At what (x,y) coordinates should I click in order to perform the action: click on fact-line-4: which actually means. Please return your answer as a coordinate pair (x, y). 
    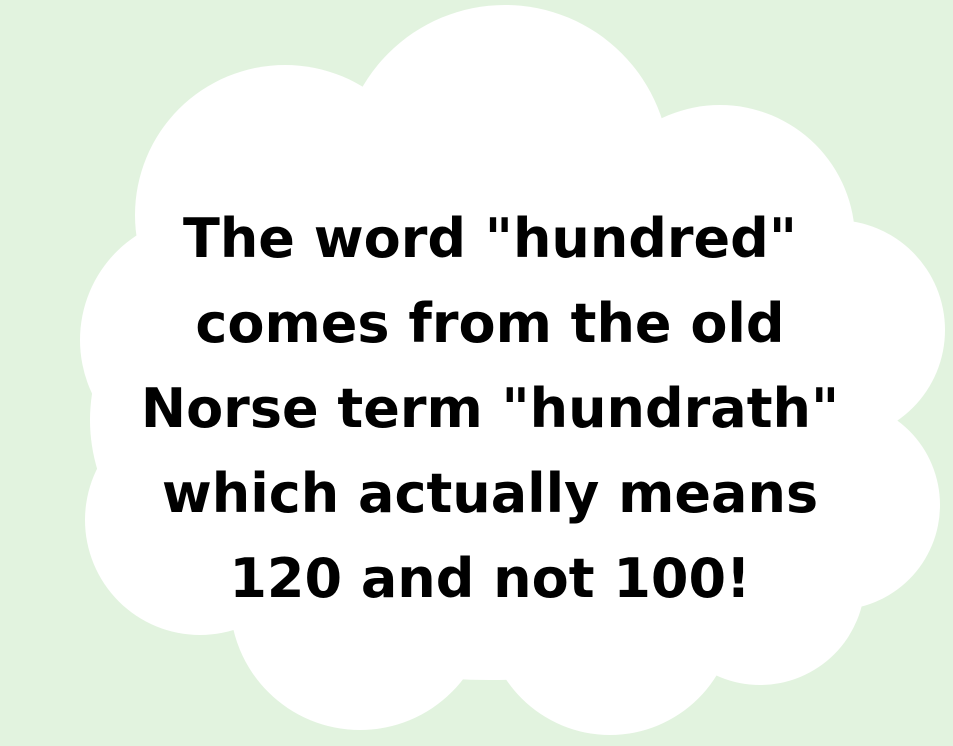
    Looking at the image, I should click on (490, 493).